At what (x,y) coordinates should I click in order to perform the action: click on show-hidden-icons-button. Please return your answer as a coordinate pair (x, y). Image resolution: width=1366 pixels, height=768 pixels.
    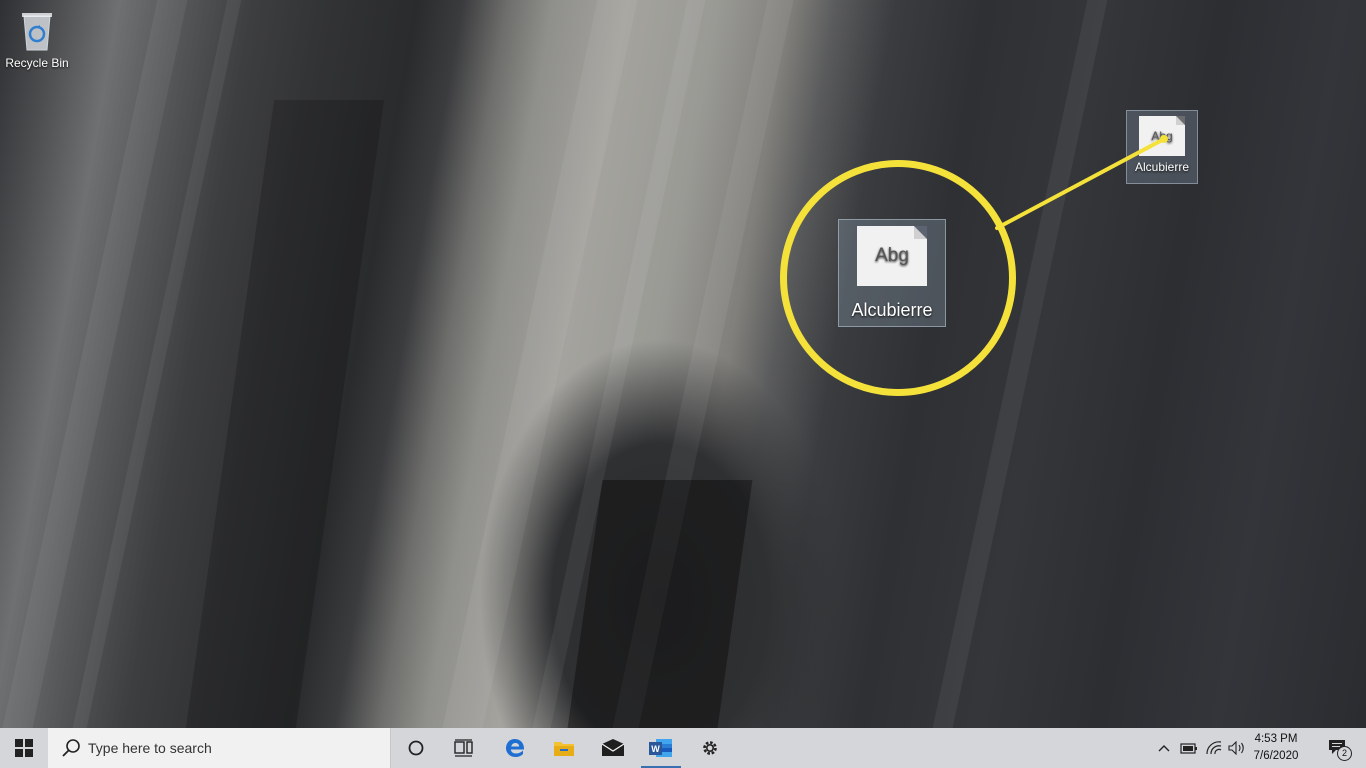
    Looking at the image, I should click on (1164, 748).